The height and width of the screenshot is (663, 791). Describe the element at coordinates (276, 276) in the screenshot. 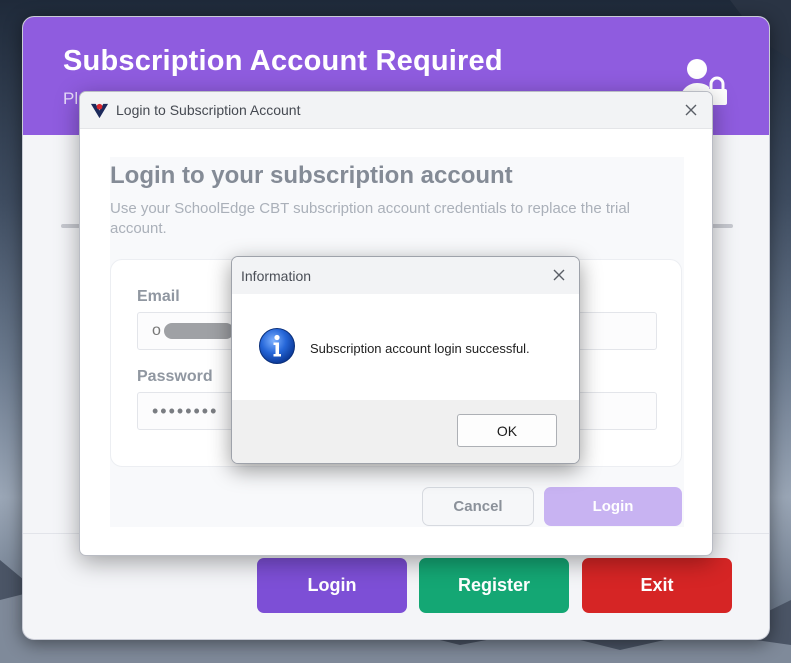

I see `information-title: Information` at that location.